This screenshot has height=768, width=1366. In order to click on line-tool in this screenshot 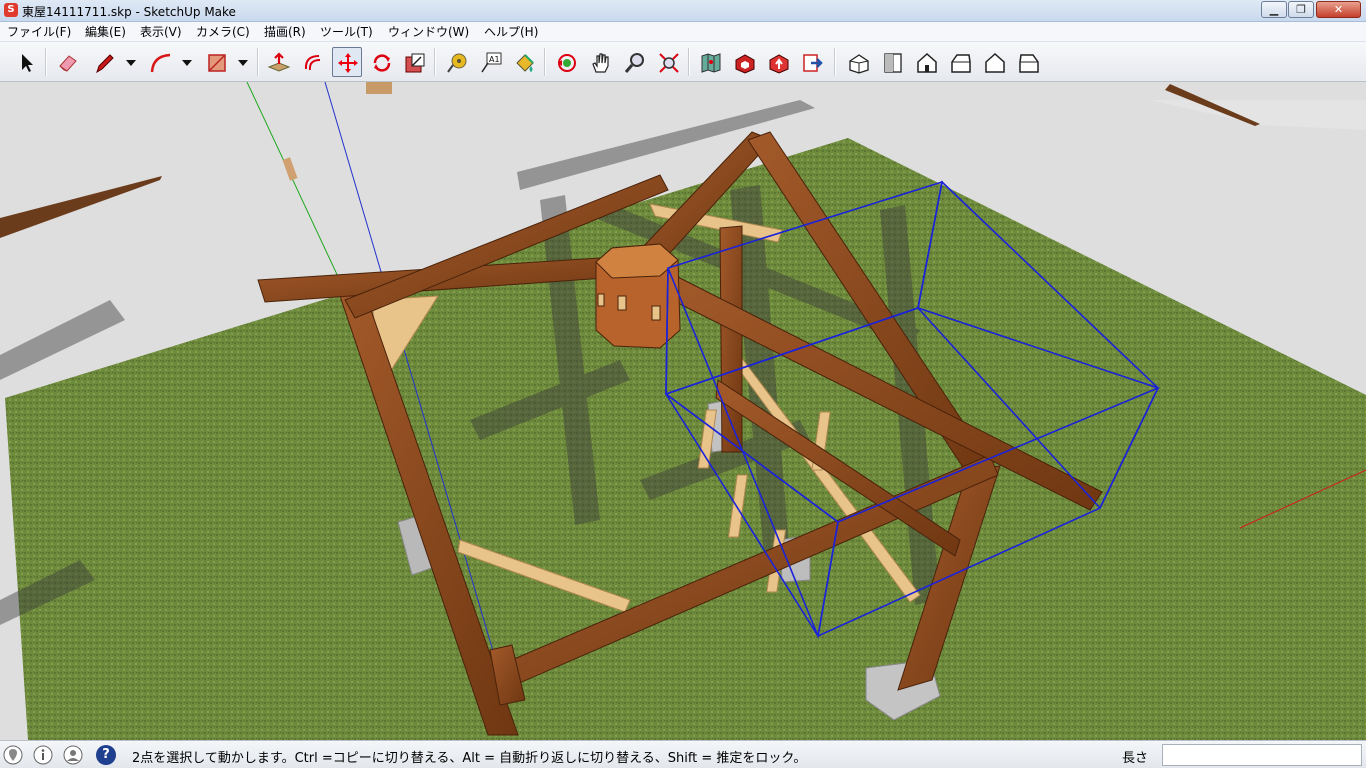, I will do `click(104, 62)`.